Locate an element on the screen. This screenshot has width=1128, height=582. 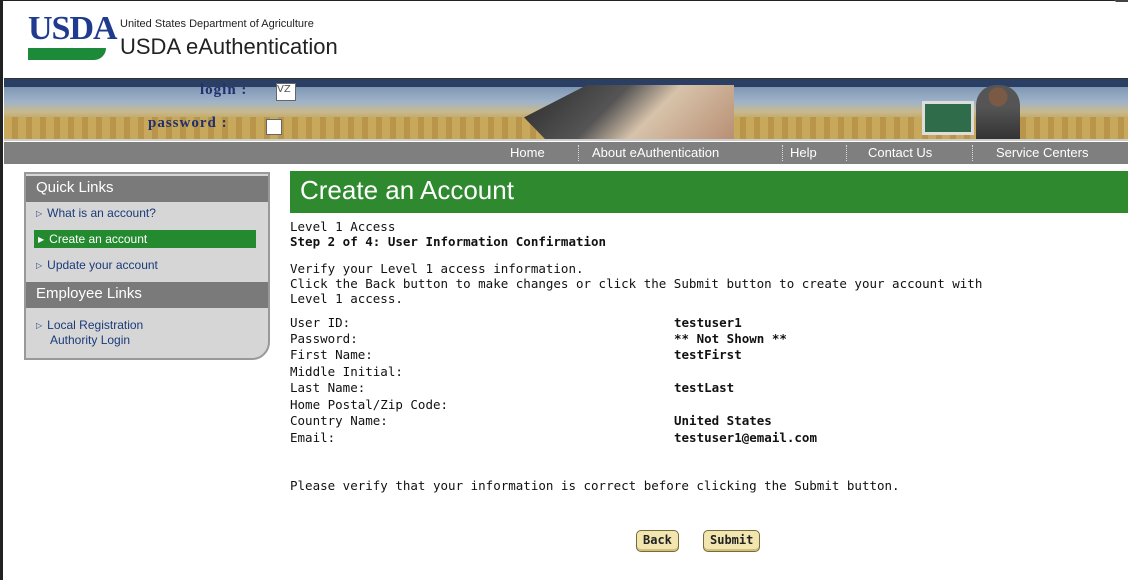
field-value-first-name: testFirst is located at coordinates (708, 354).